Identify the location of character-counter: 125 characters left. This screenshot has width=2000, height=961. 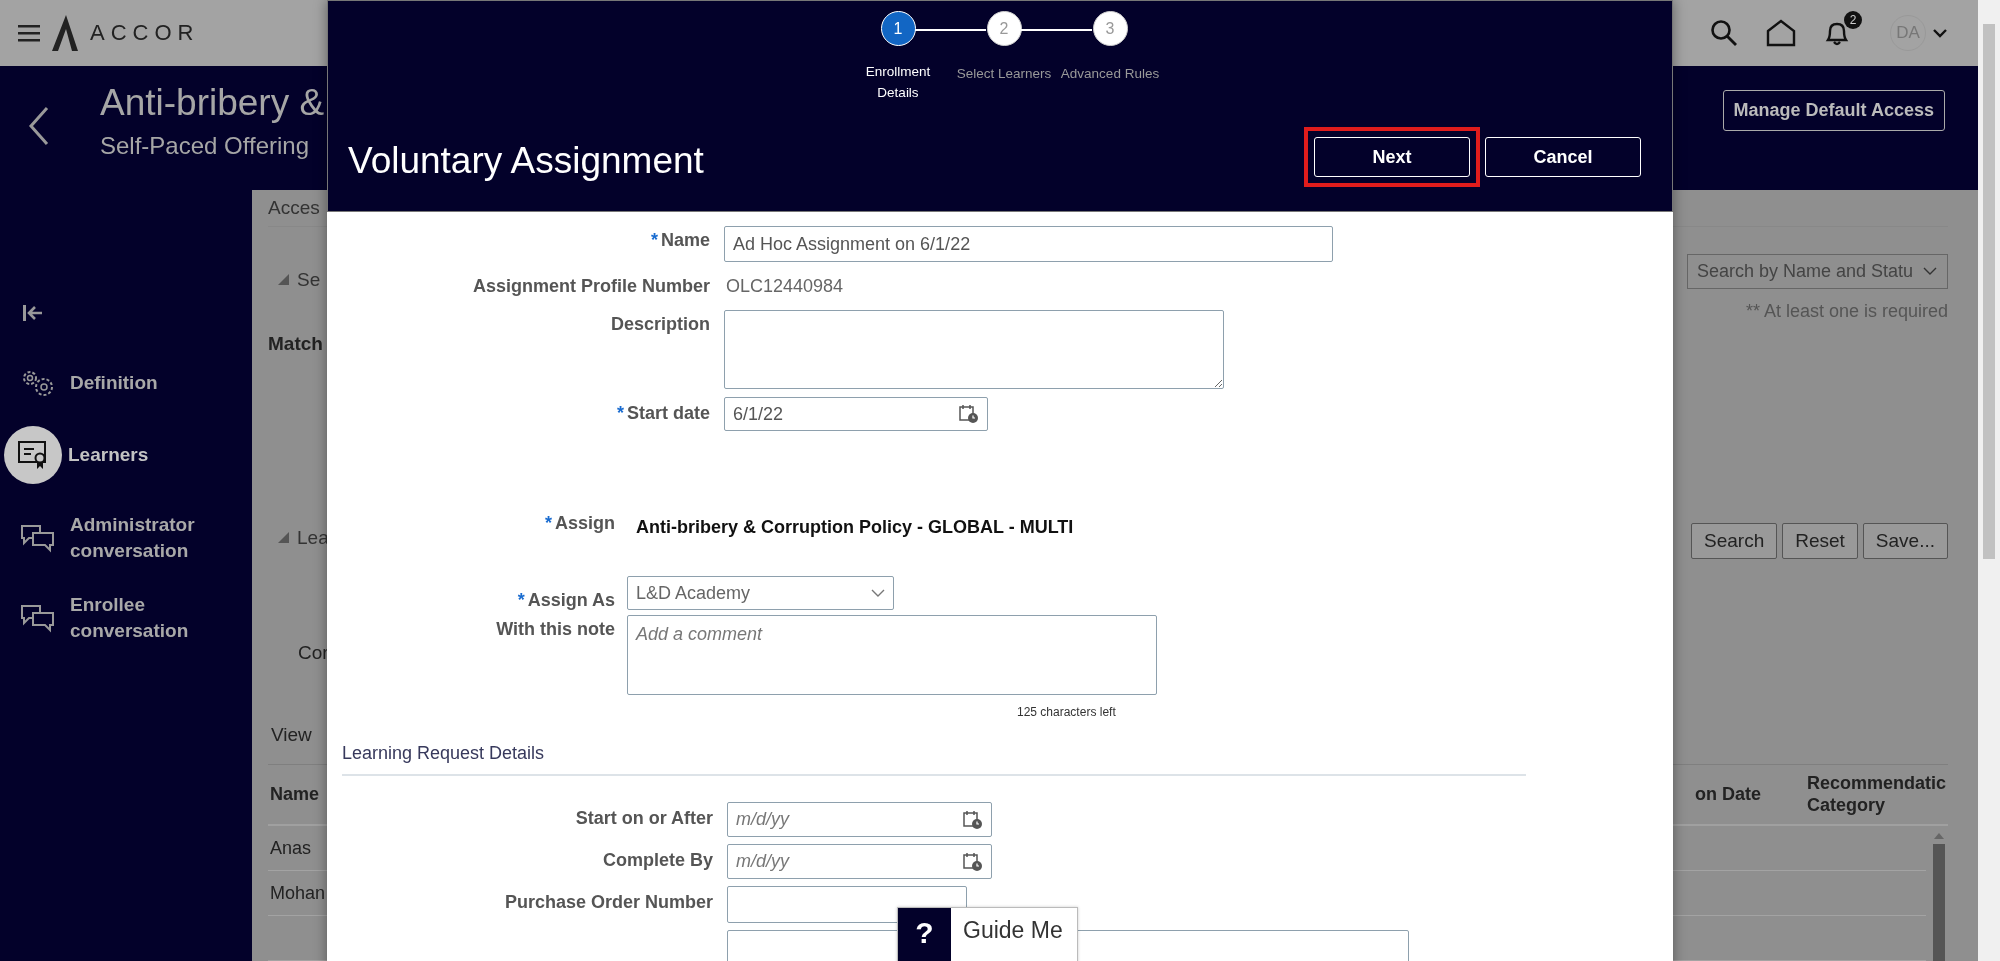
(1066, 712).